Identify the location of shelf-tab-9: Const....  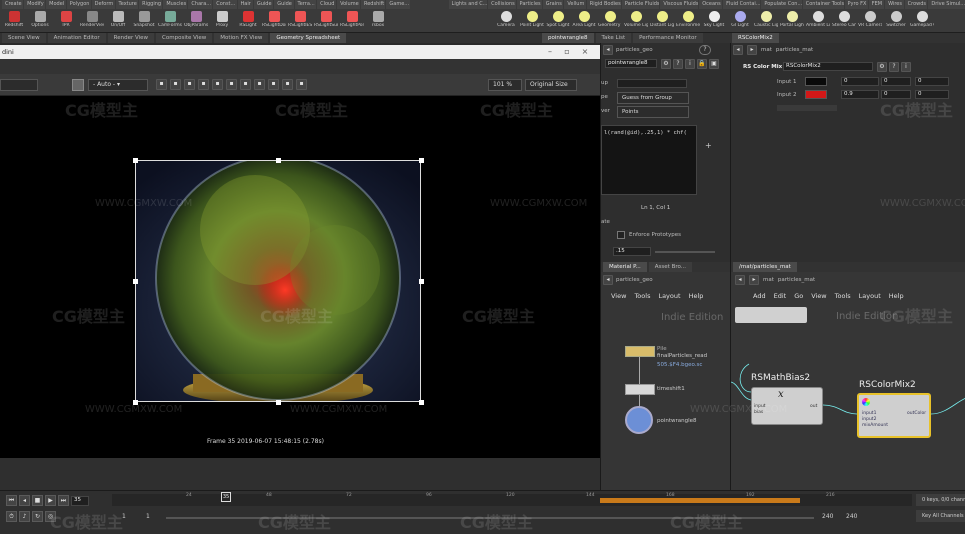
(225, 4).